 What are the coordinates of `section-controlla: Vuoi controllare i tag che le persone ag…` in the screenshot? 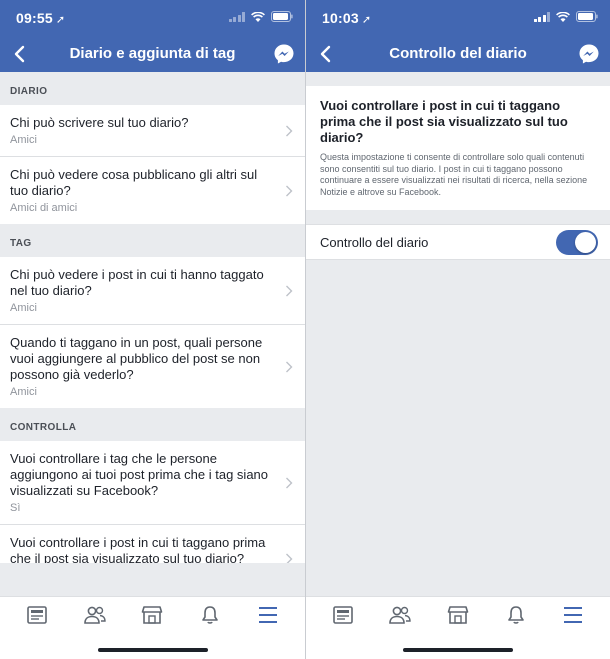 It's located at (152, 502).